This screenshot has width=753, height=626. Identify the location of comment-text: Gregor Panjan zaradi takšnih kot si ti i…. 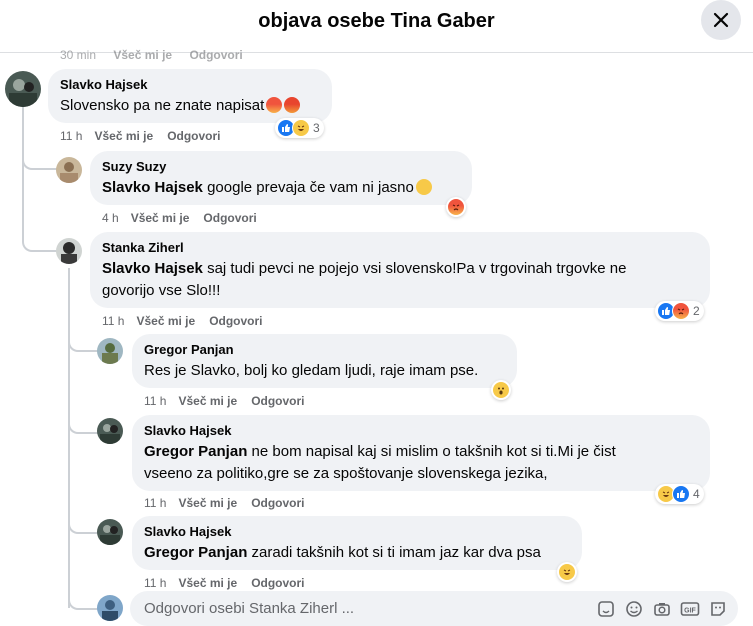
(342, 552).